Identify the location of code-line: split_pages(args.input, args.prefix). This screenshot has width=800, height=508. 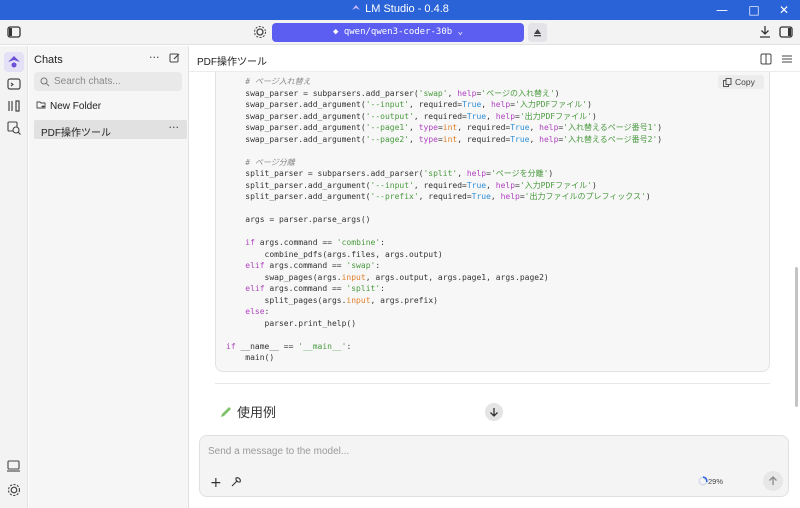
(444, 301).